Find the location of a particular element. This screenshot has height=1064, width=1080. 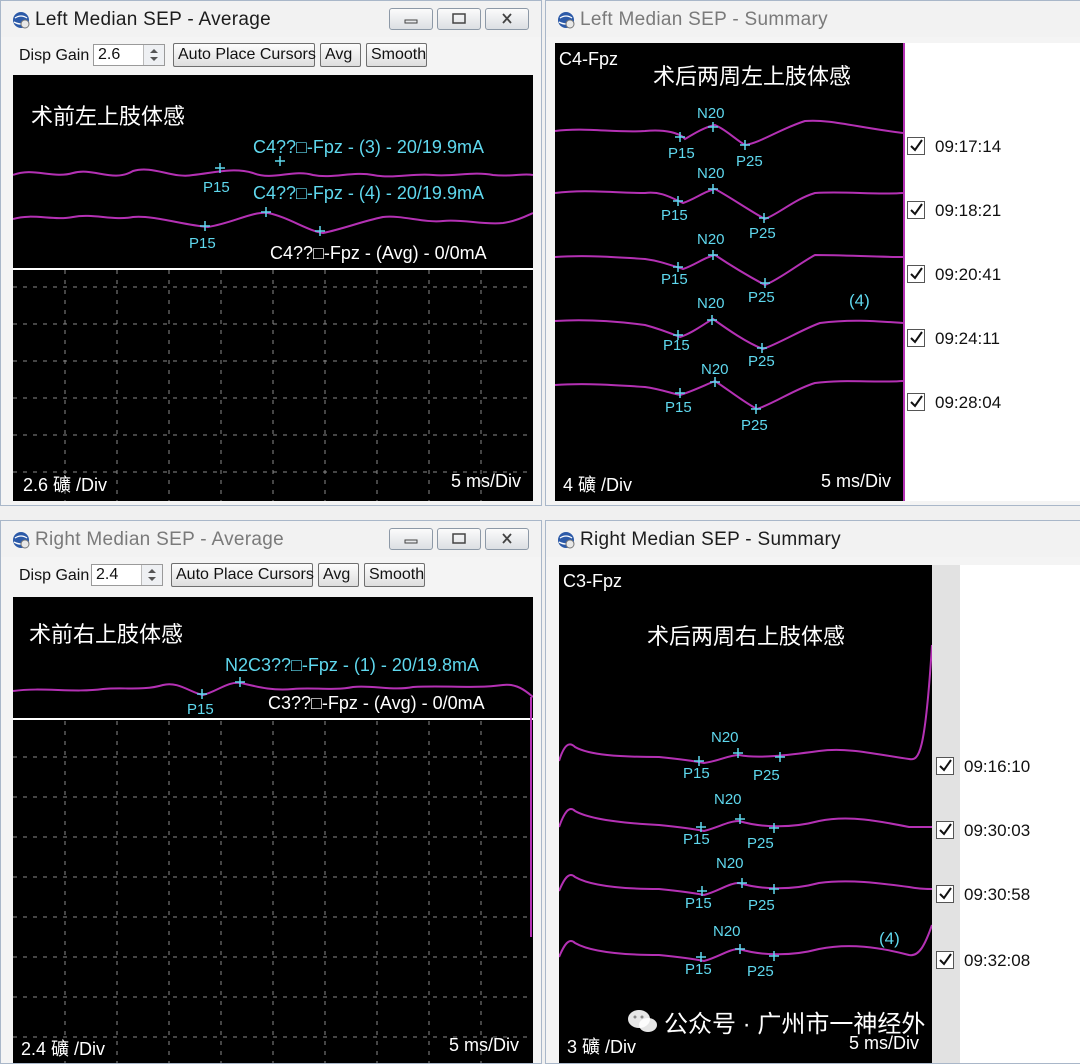

summary-canvas is located at coordinates (729, 266).